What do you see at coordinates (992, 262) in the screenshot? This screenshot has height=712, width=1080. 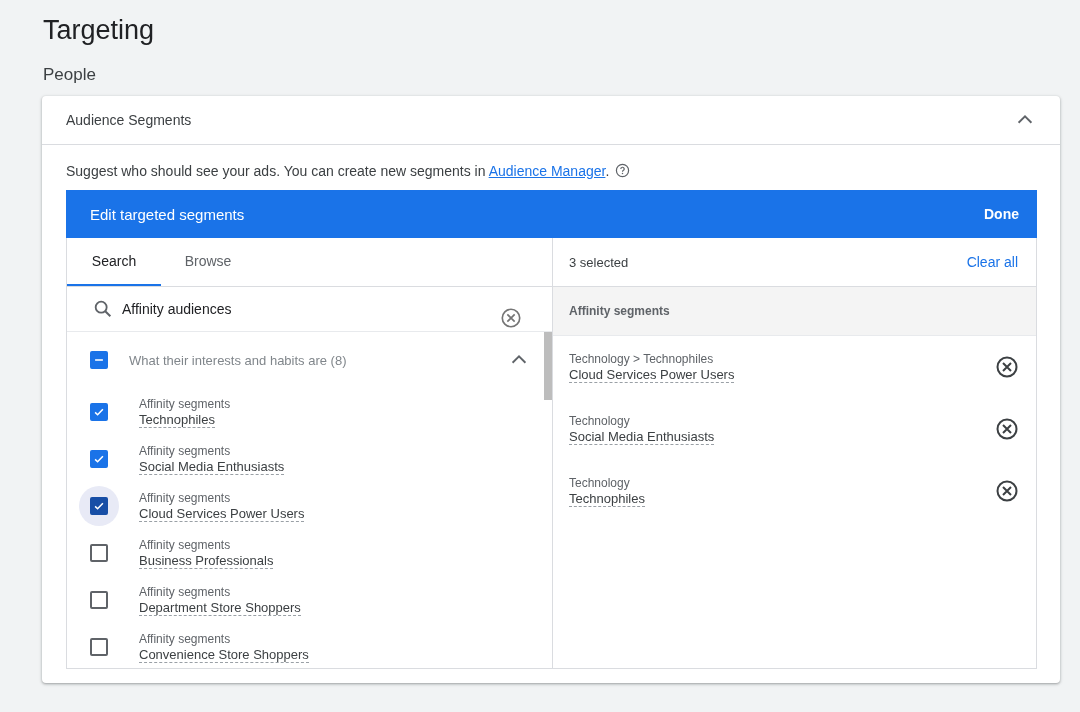 I see `clear-all-button: Clear all` at bounding box center [992, 262].